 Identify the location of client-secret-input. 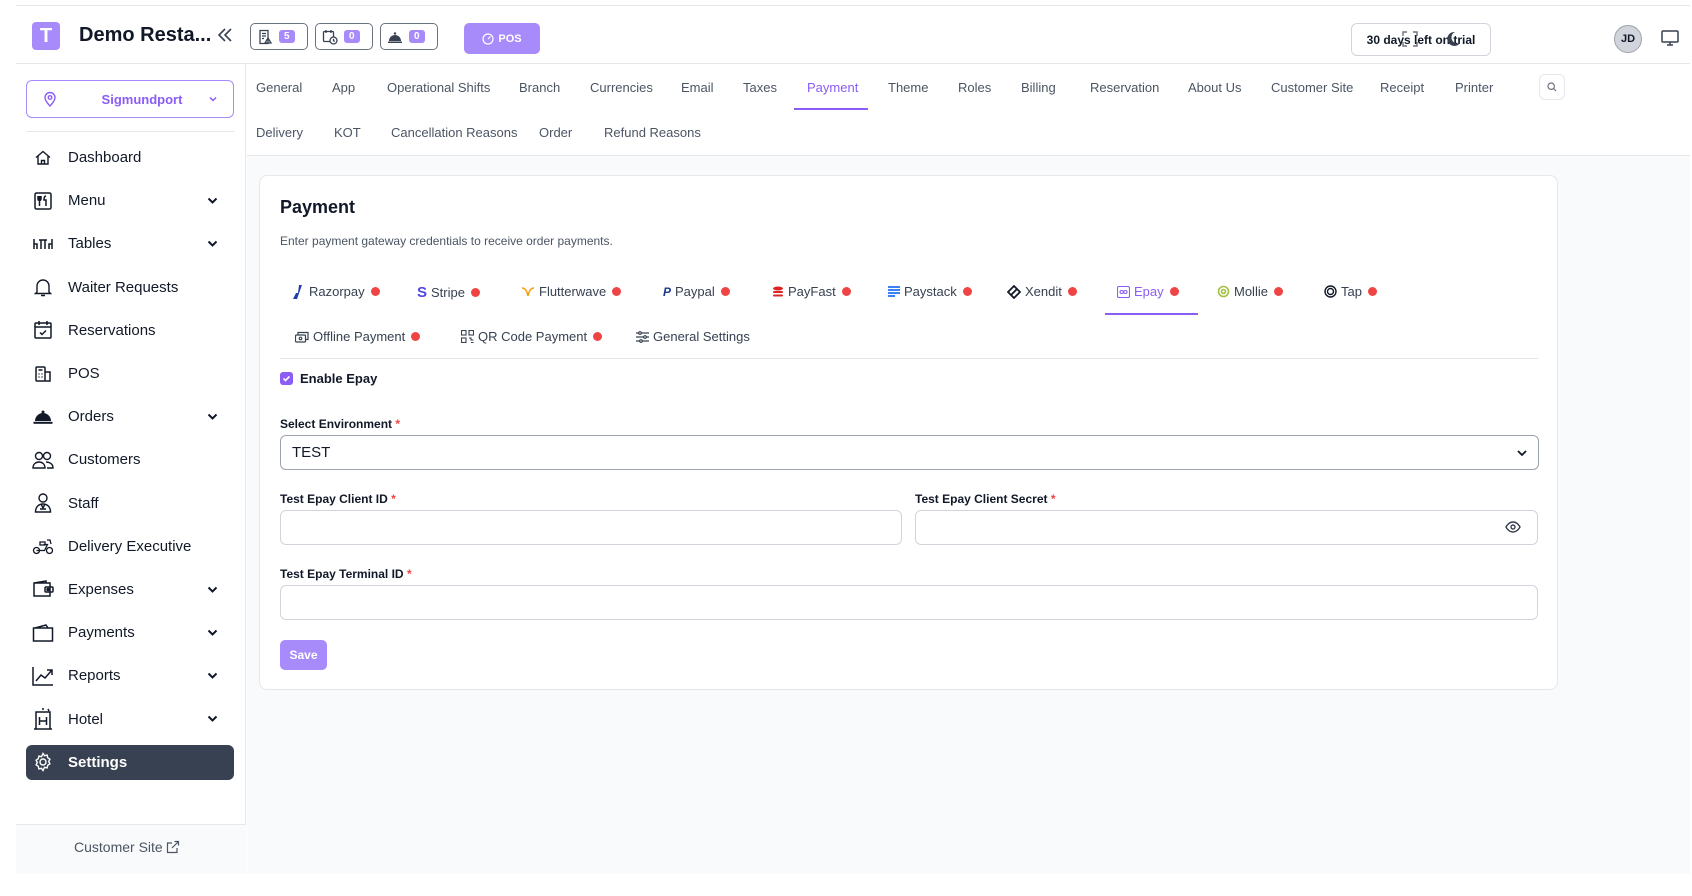
(1226, 527).